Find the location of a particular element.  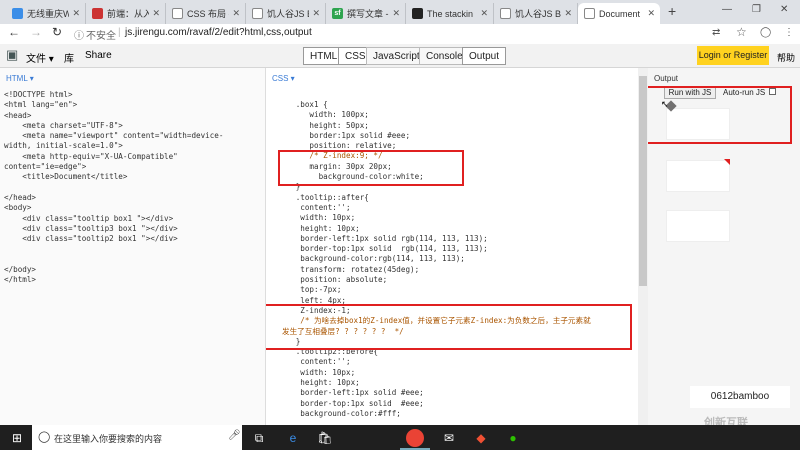

code-line: <div class="tooltip2 box1 "></div> is located at coordinates (113, 239).